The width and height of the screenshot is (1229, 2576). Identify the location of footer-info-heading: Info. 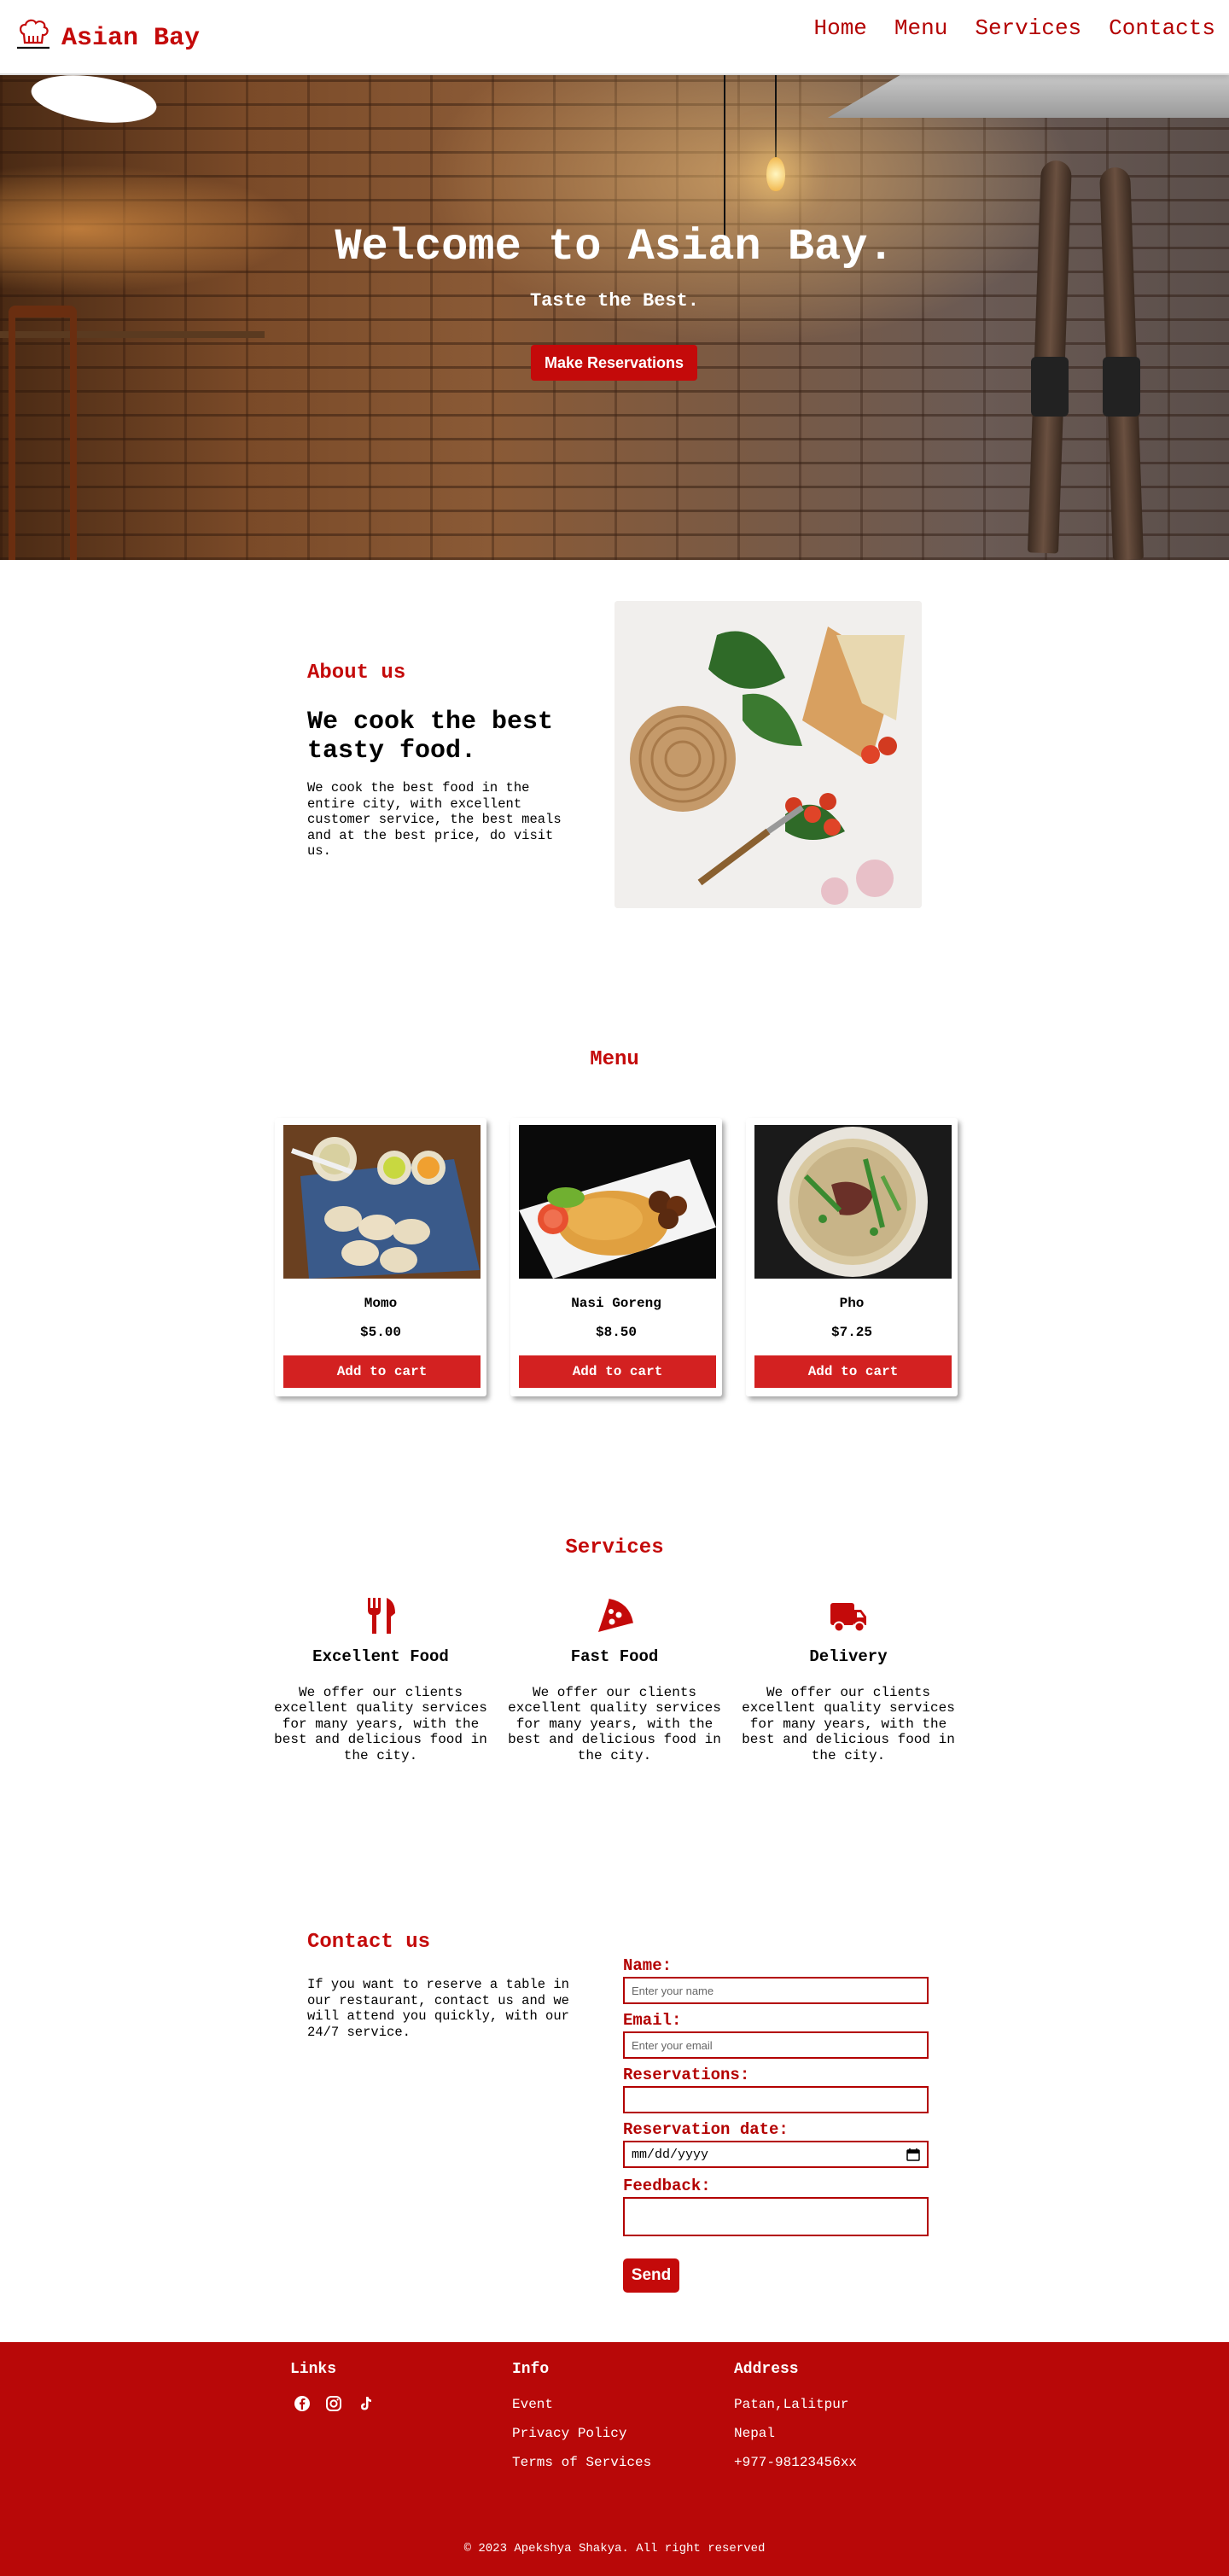
(531, 2369).